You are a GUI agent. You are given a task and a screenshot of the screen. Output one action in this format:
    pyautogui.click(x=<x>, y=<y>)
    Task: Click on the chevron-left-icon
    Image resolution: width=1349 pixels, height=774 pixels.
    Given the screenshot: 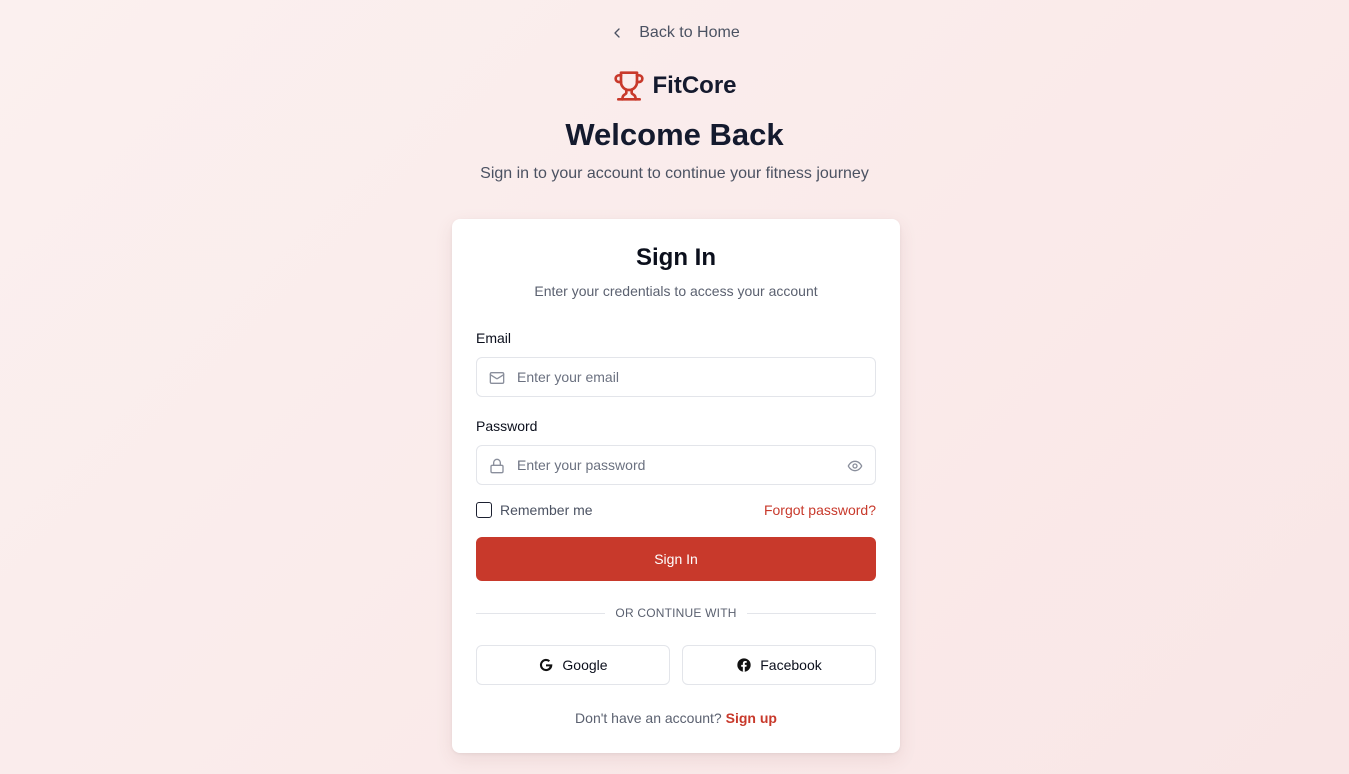 What is the action you would take?
    pyautogui.click(x=617, y=33)
    